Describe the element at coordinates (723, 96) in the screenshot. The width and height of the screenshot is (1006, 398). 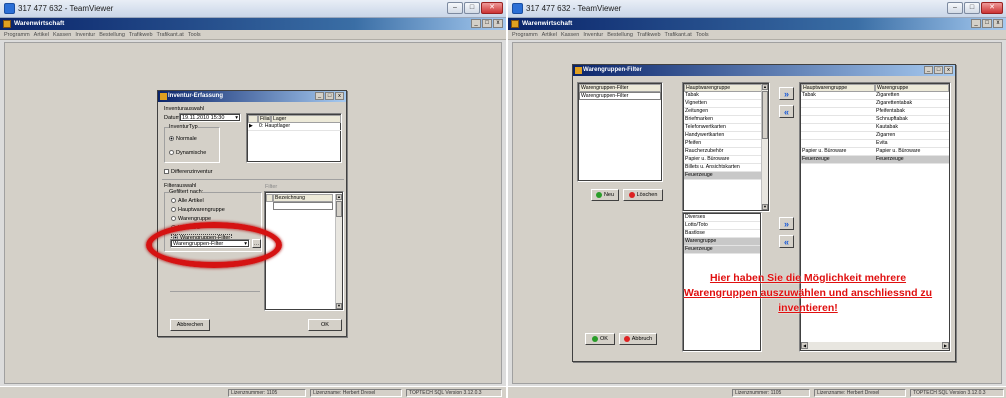
I see `hauptwarengruppe-item: Tabak` at that location.